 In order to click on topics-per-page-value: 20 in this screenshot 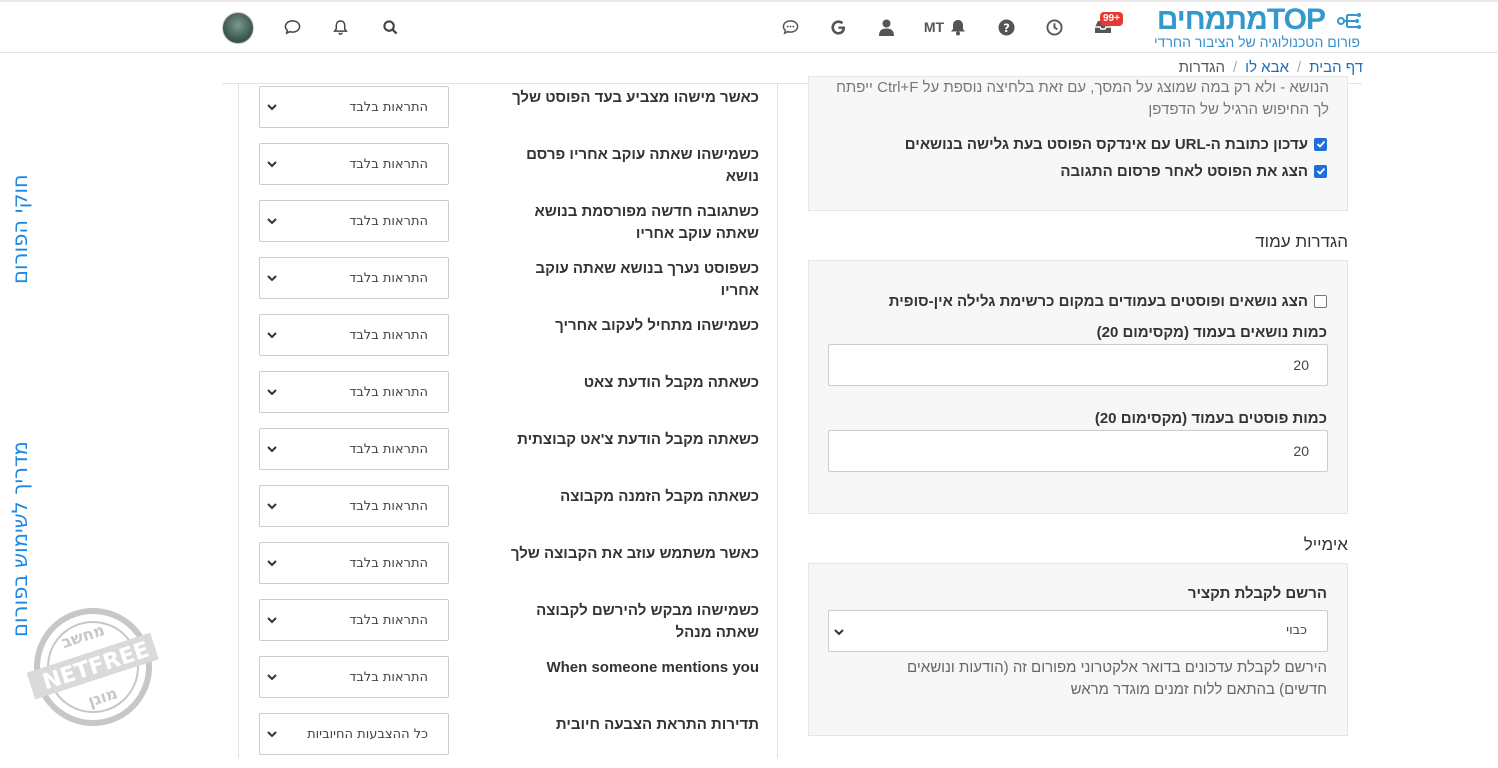, I will do `click(1301, 365)`.